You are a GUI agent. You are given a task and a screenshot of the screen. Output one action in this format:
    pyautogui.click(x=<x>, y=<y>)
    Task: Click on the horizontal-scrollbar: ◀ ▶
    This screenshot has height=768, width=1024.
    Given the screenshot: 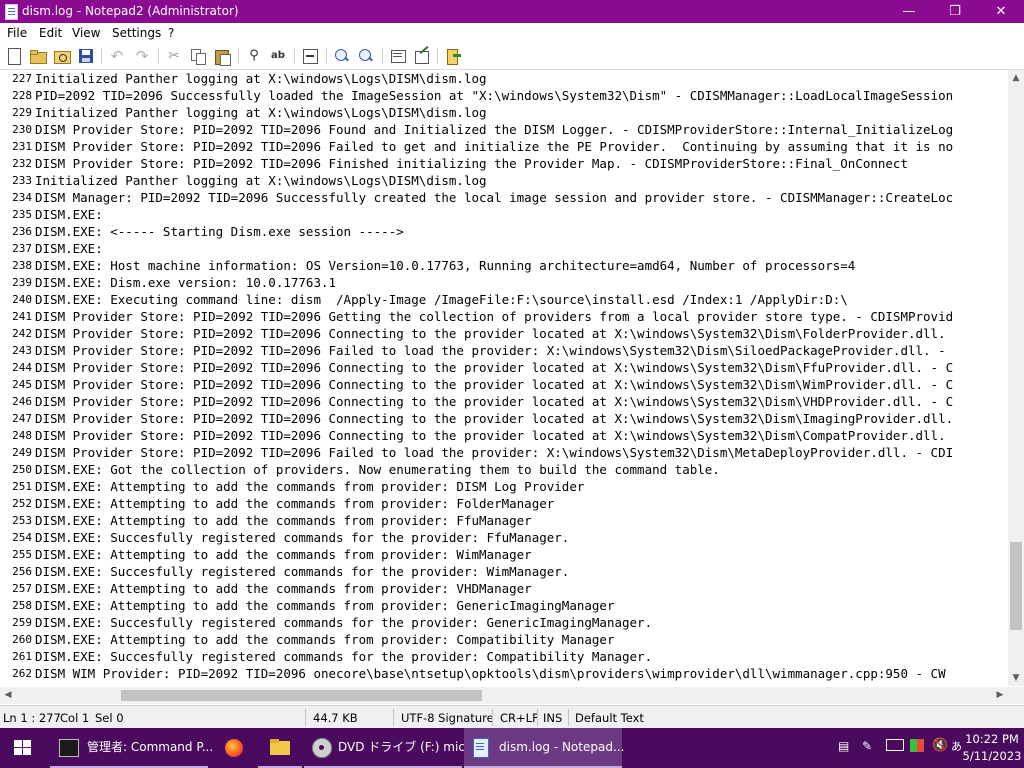 What is the action you would take?
    pyautogui.click(x=504, y=695)
    